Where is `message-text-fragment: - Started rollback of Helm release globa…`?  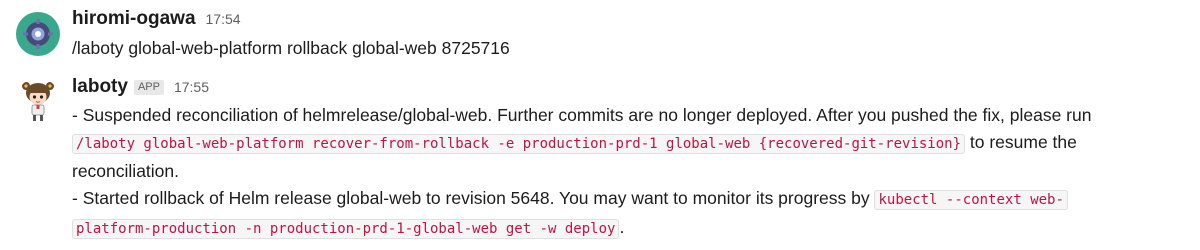
message-text-fragment: - Started rollback of Helm release globa… is located at coordinates (473, 198).